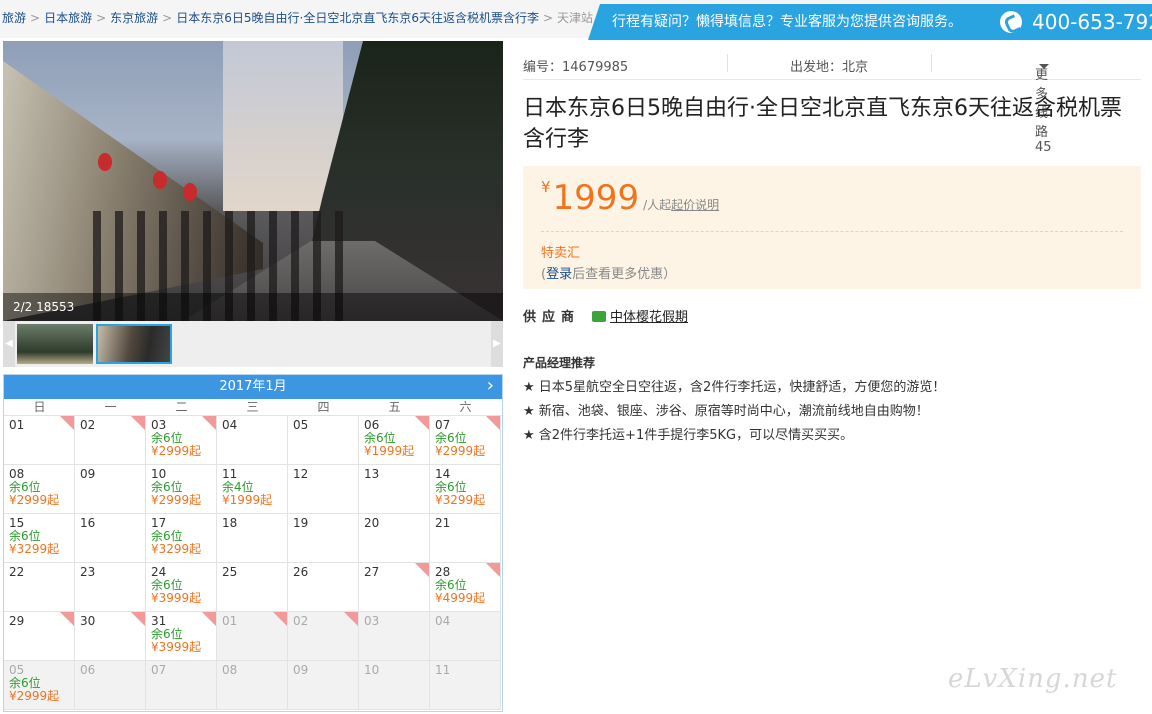 The height and width of the screenshot is (714, 1152). I want to click on breadcrumb-japan: 日本旅游, so click(68, 18).